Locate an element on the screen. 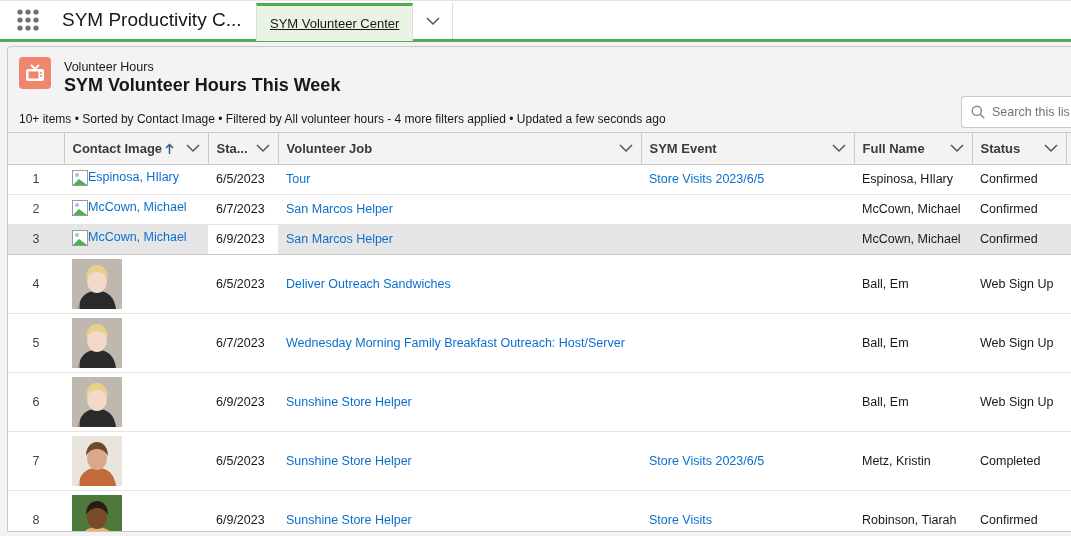  row-number: 3 is located at coordinates (36, 239).